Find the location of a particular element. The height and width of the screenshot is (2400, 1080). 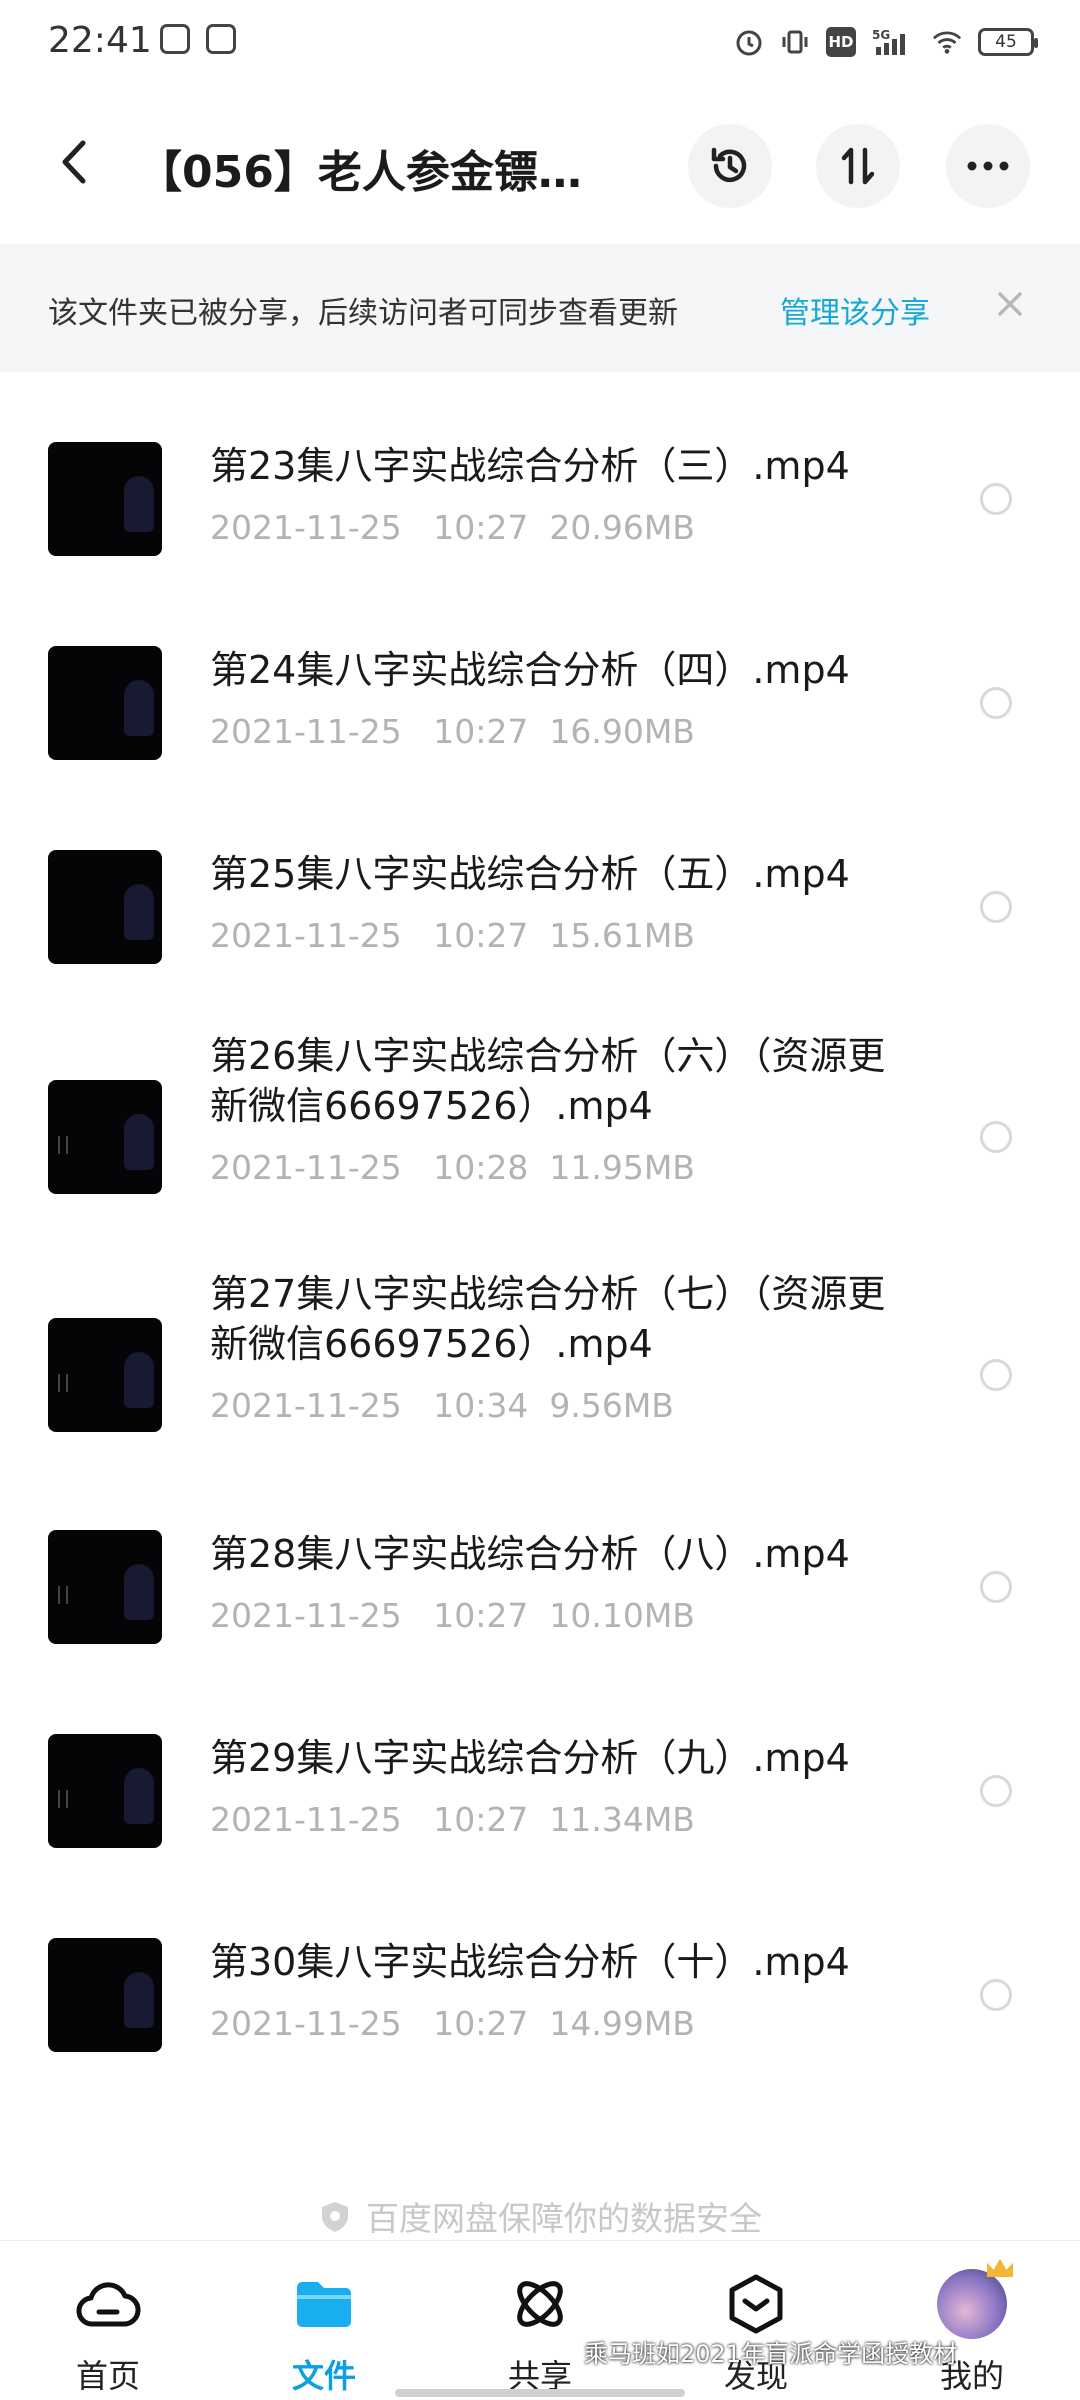

security-note-text: 百度网盘保障你的数据安全 is located at coordinates (564, 2218).